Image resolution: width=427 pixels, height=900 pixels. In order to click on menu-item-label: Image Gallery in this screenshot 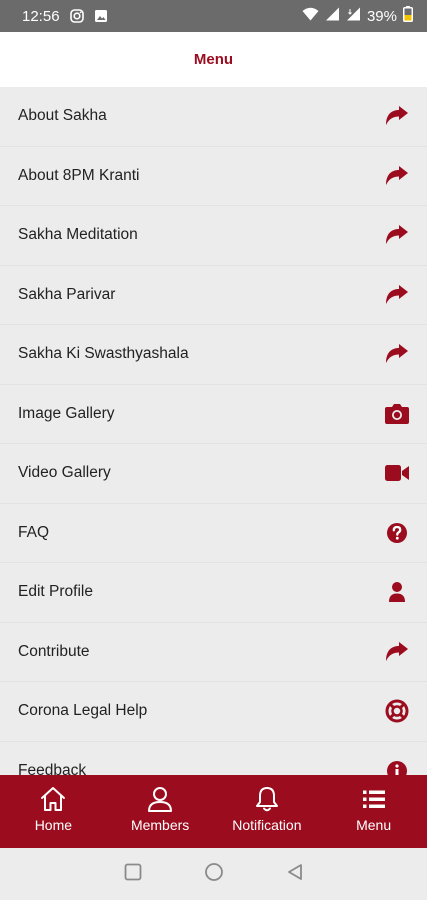, I will do `click(66, 413)`.